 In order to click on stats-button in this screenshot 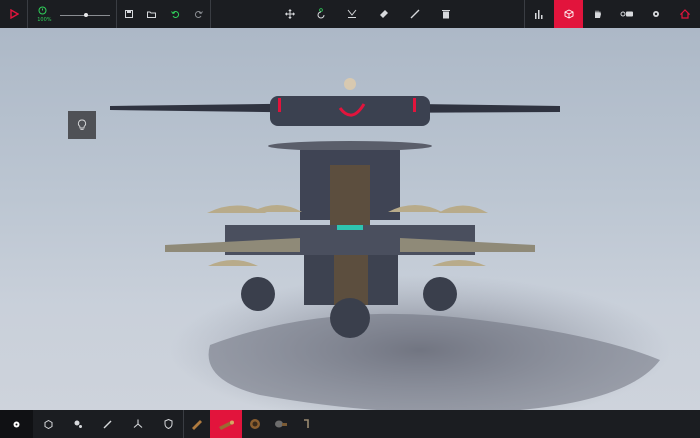, I will do `click(539, 14)`.